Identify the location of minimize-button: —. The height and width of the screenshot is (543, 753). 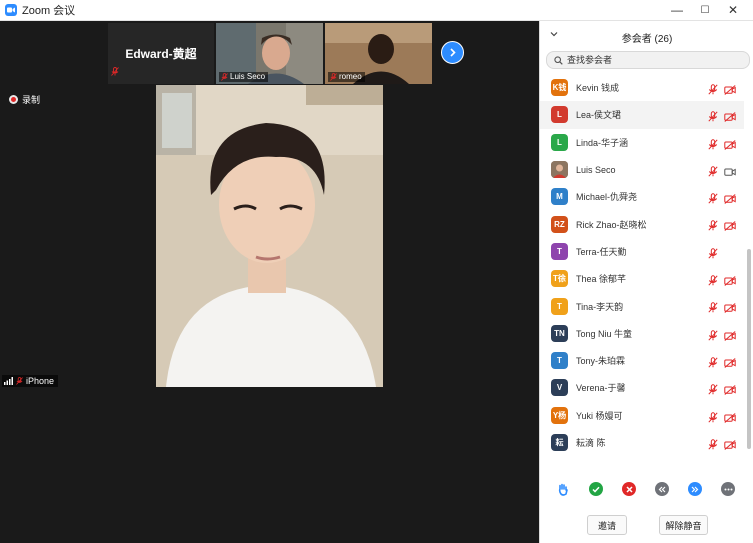
(677, 10).